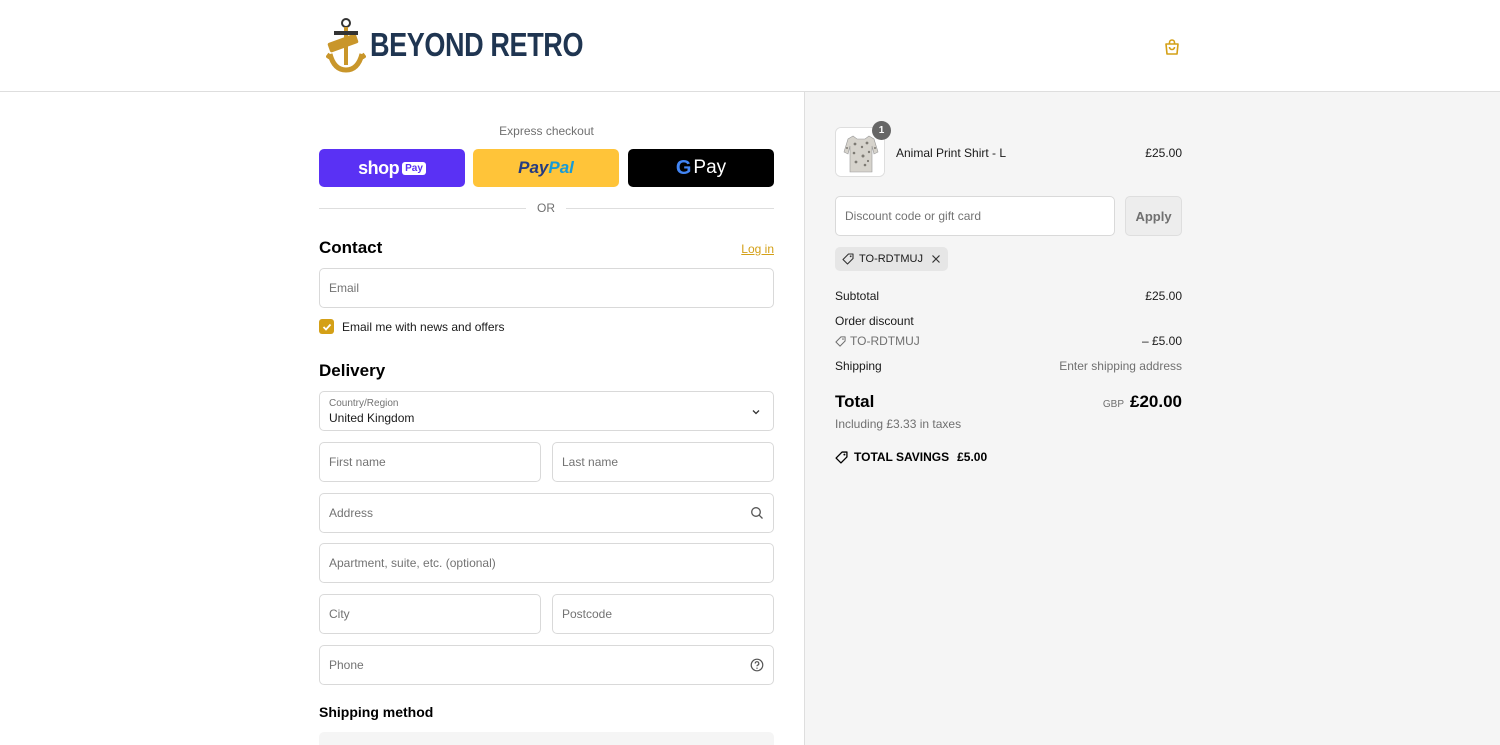 This screenshot has width=1500, height=745. I want to click on country-value: United Kingdom, so click(372, 418).